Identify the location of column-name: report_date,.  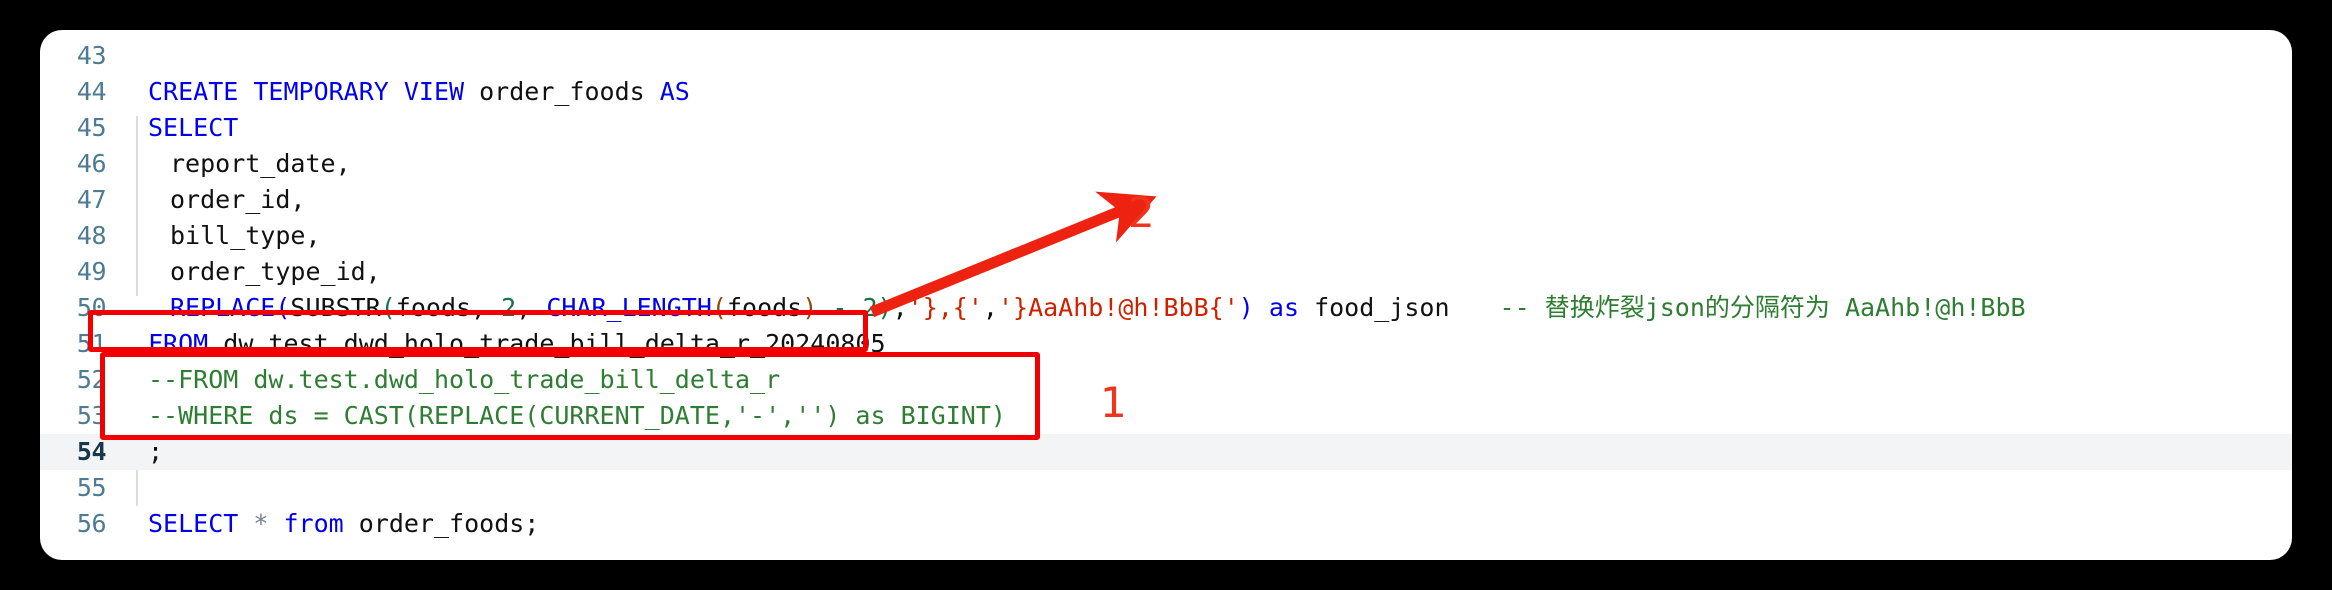
(260, 163).